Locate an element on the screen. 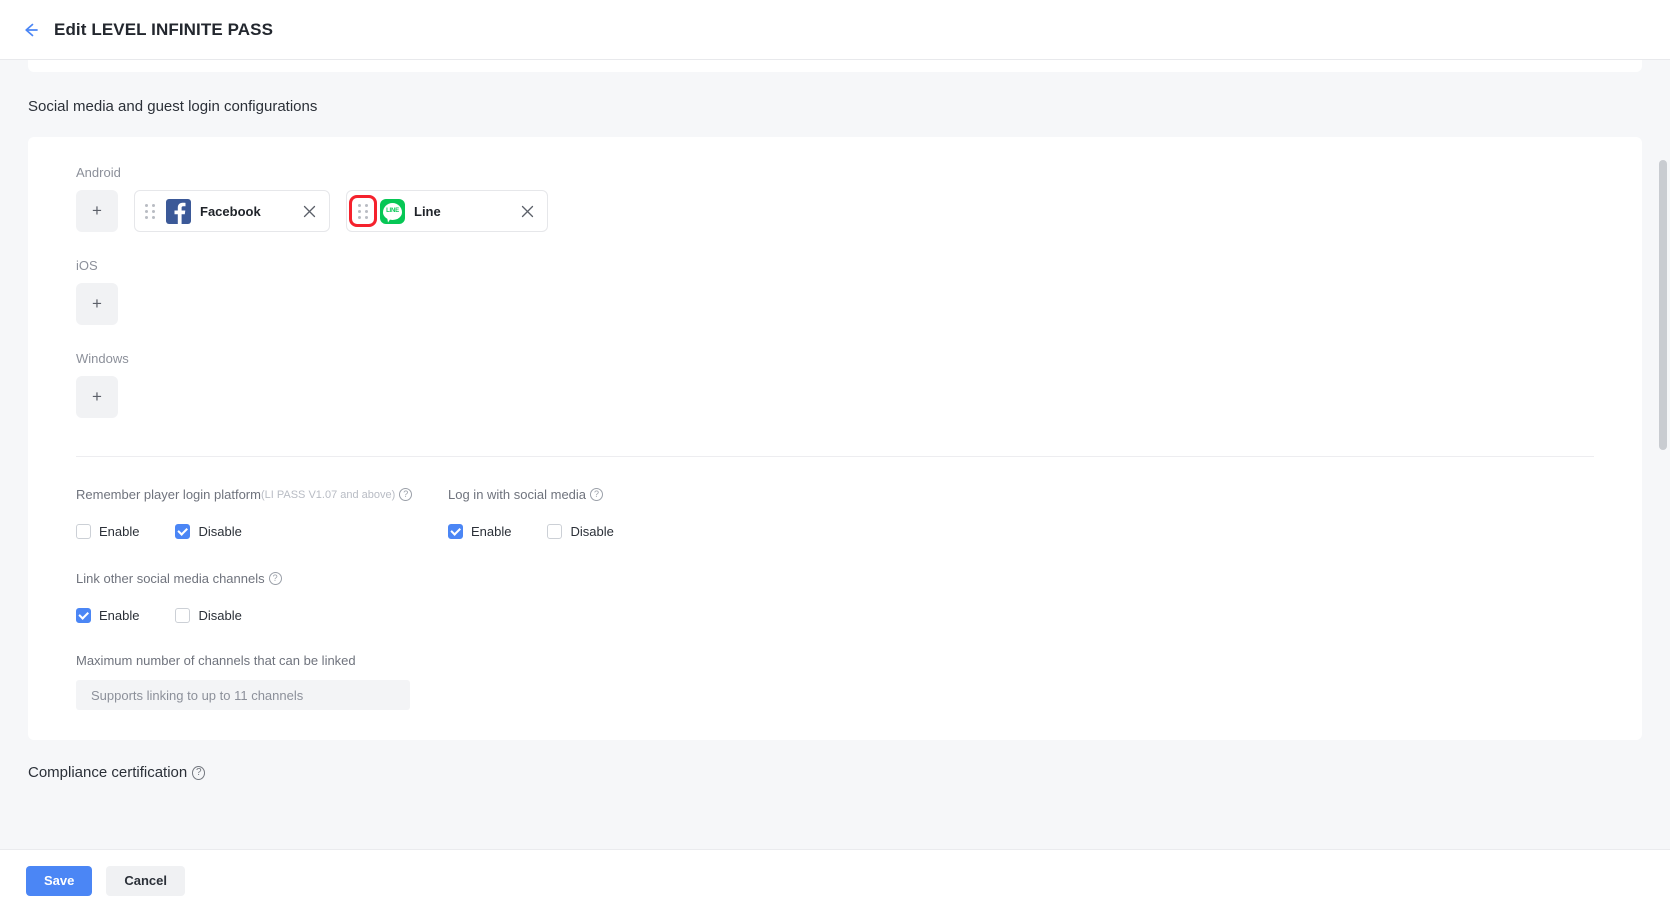 This screenshot has height=911, width=1670. compliance-heading-text: Compliance certification is located at coordinates (108, 772).